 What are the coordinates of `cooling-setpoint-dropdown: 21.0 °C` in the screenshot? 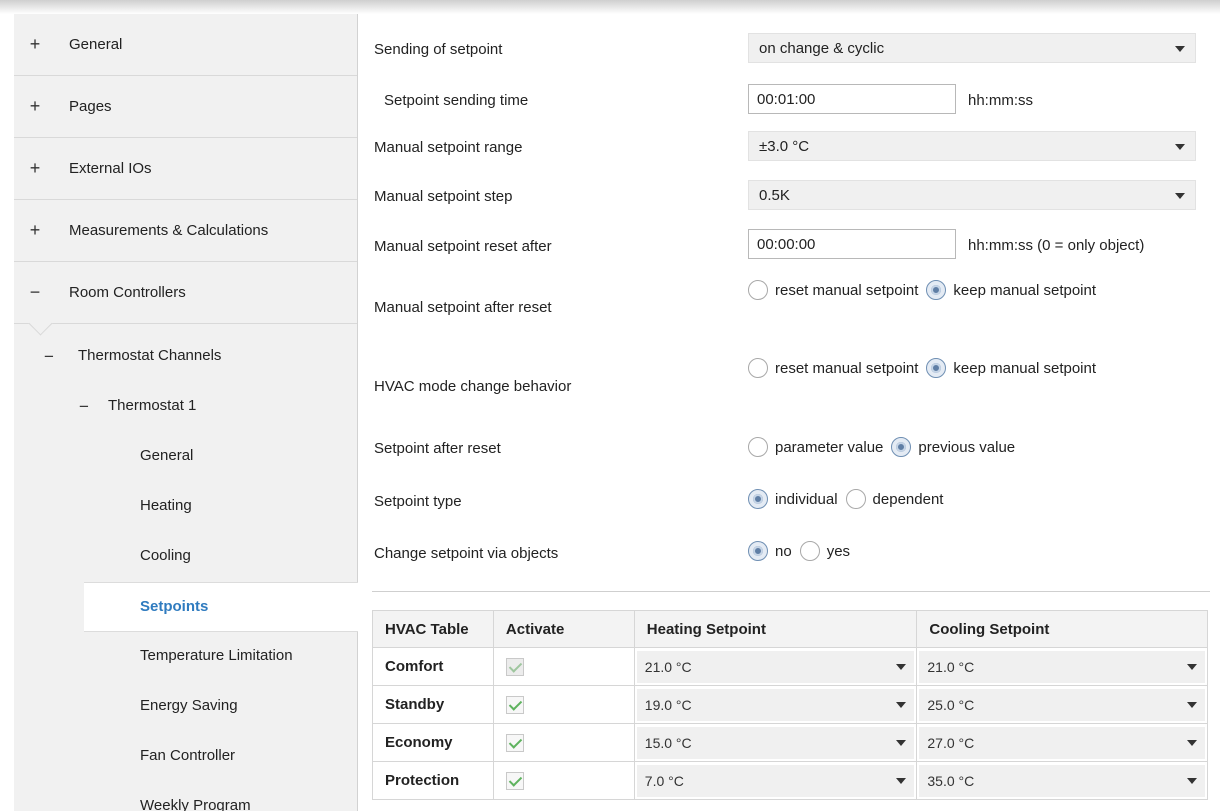 It's located at (1062, 666).